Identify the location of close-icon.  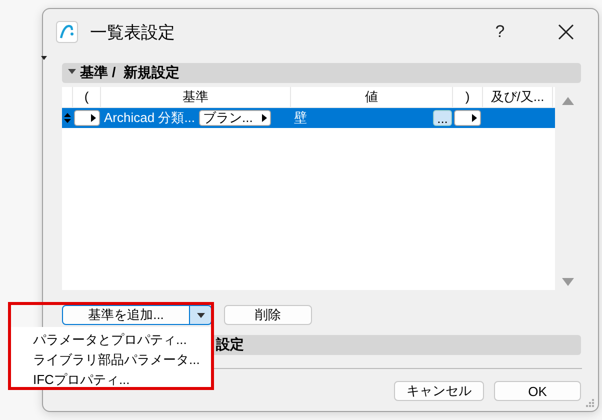
(566, 32).